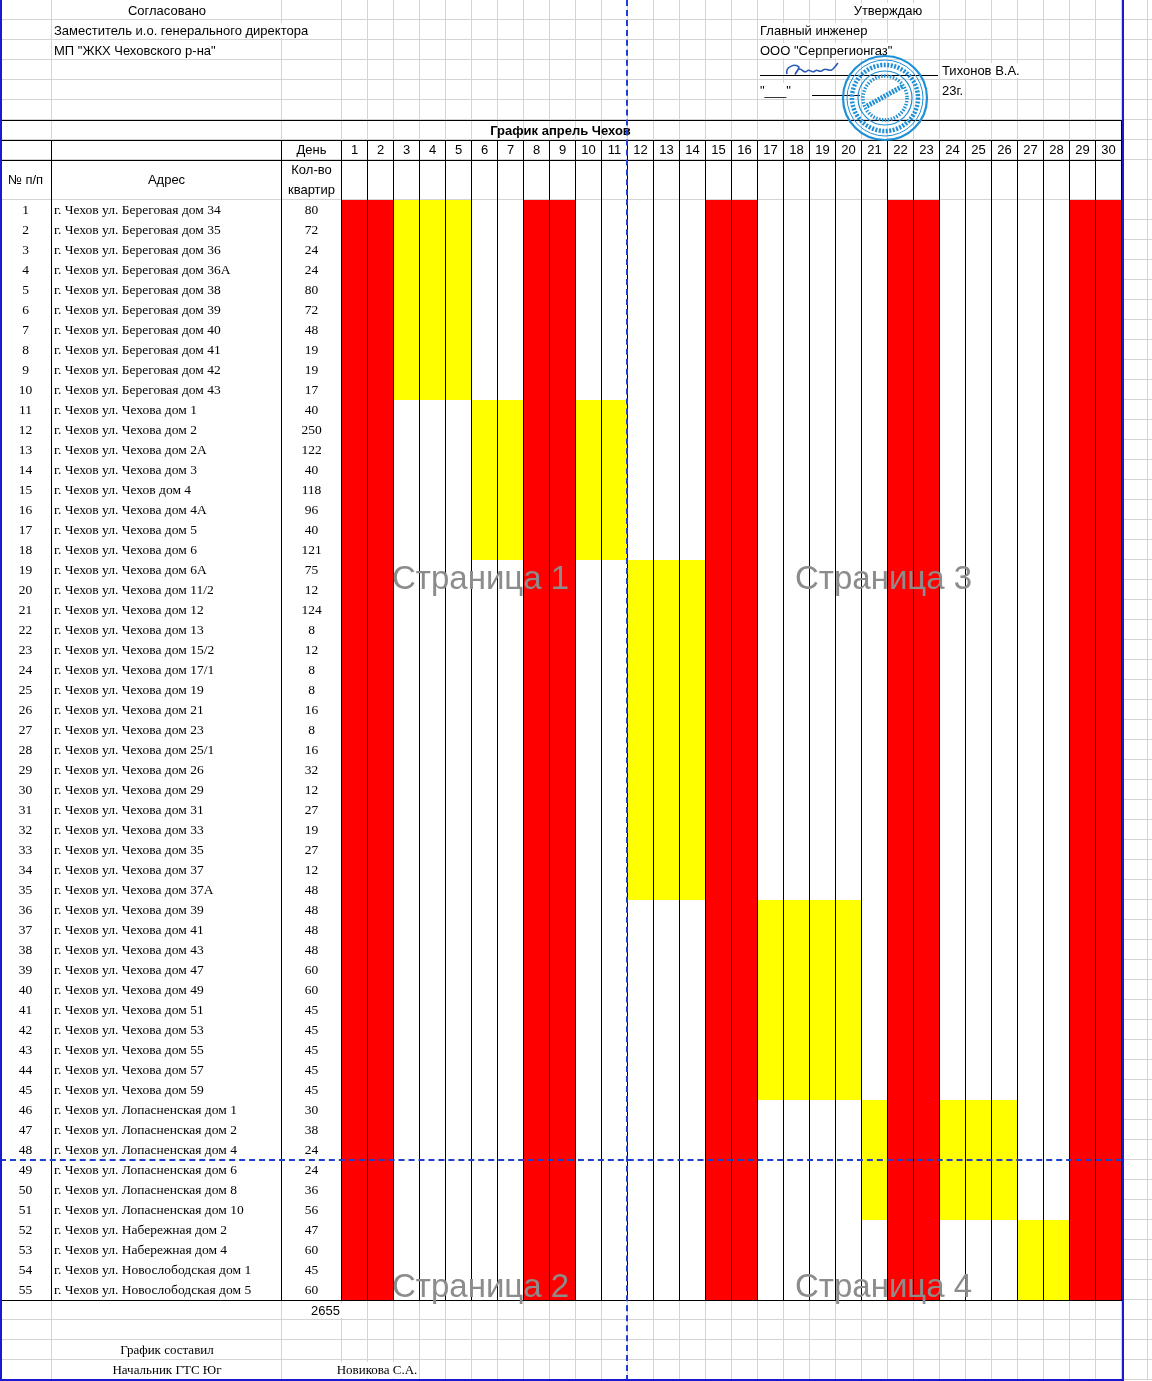  Describe the element at coordinates (167, 330) in the screenshot. I see `address-cell: г. Чехов ул. Береговая дом 40` at that location.